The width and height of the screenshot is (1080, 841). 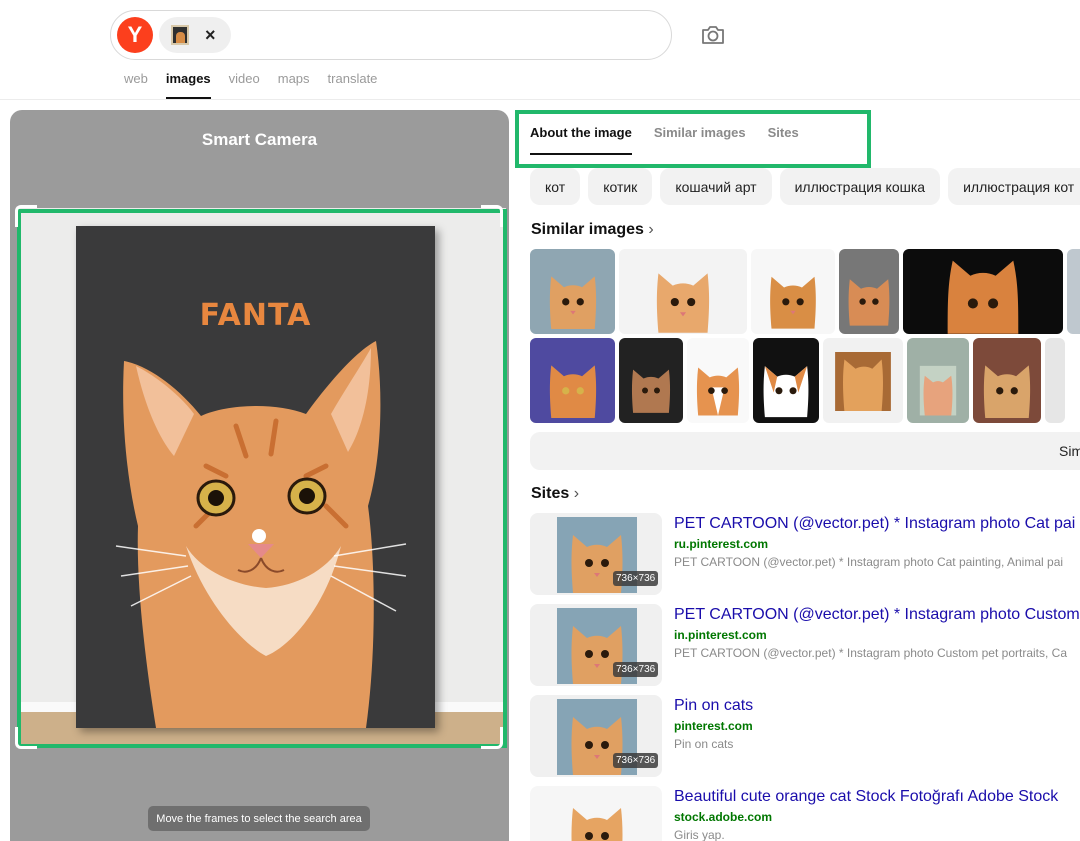 I want to click on tab-web: web, so click(x=136, y=85).